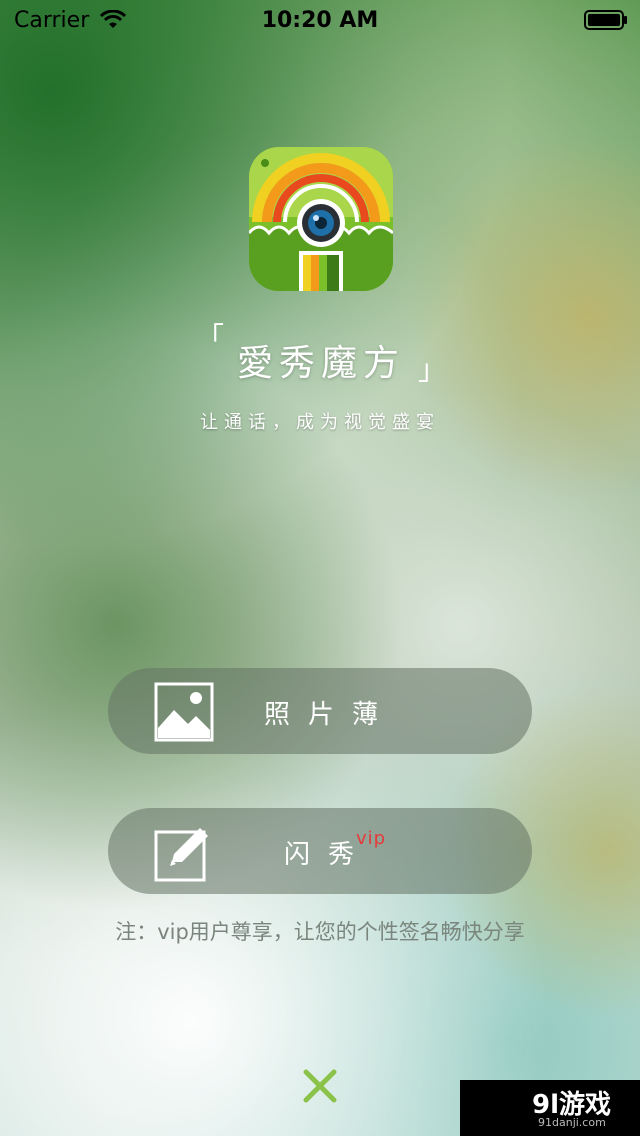 The image size is (640, 1136). Describe the element at coordinates (605, 20) in the screenshot. I see `battery-icon` at that location.